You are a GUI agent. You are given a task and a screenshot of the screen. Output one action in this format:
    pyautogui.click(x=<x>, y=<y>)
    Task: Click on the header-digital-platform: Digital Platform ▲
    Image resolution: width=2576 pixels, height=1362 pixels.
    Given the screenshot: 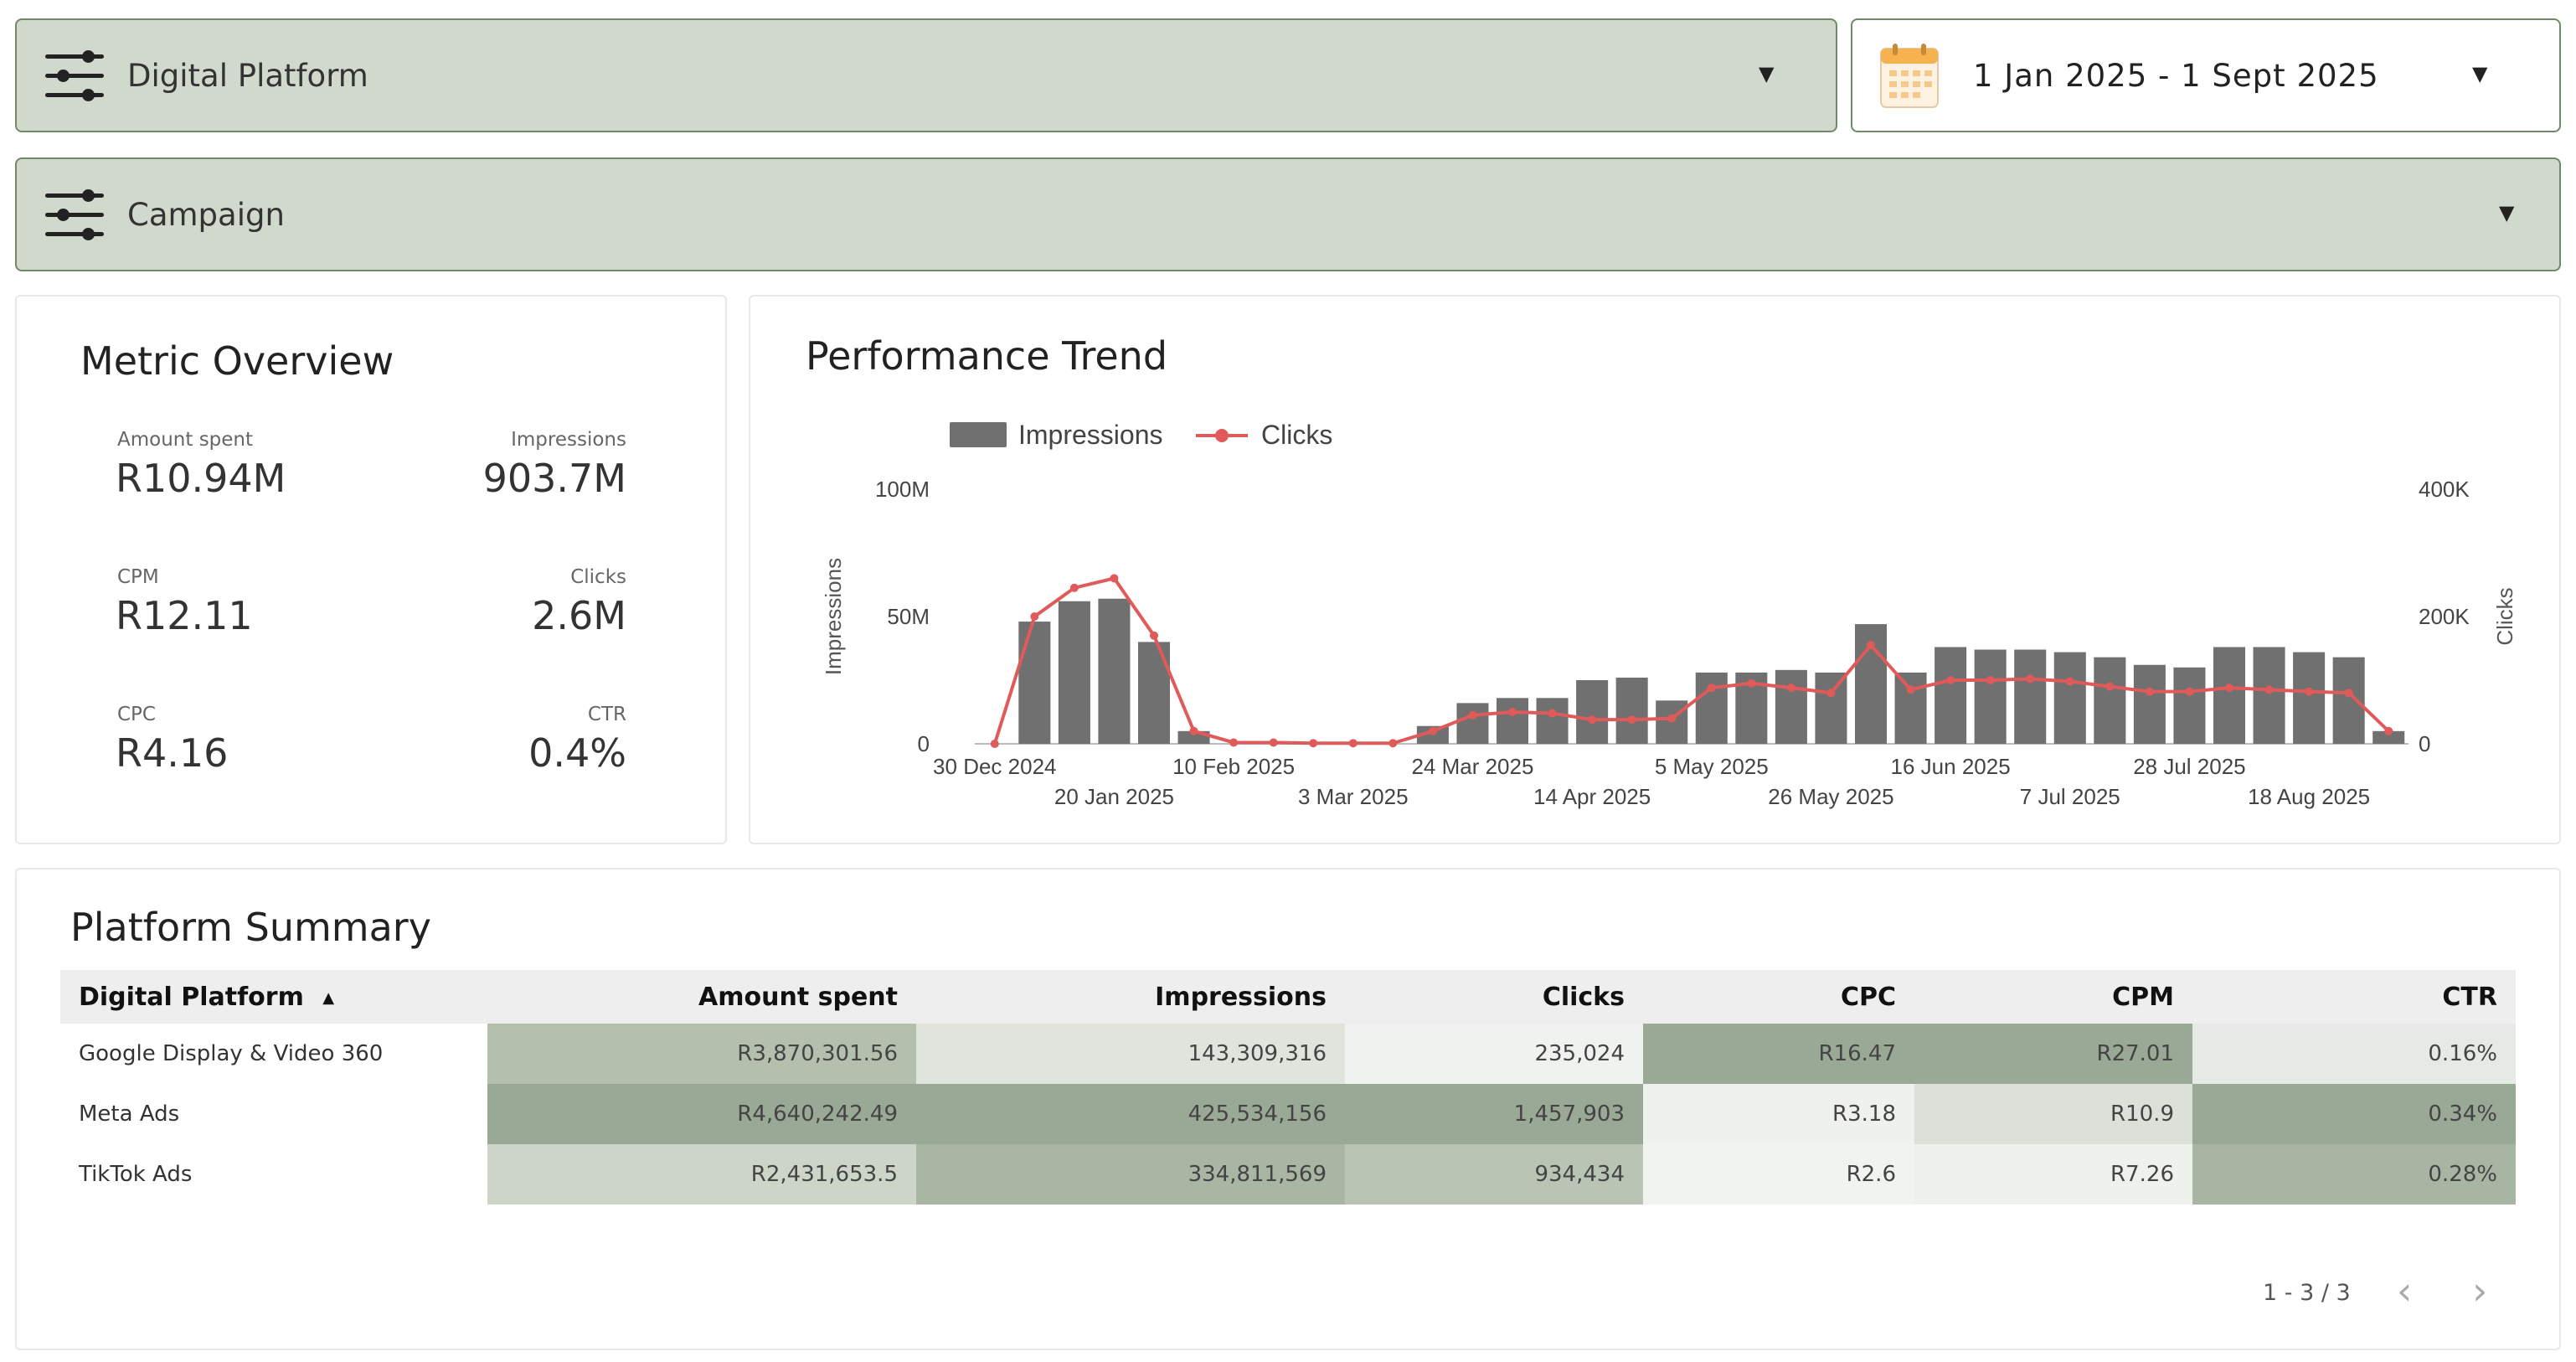 What is the action you would take?
    pyautogui.click(x=273, y=997)
    